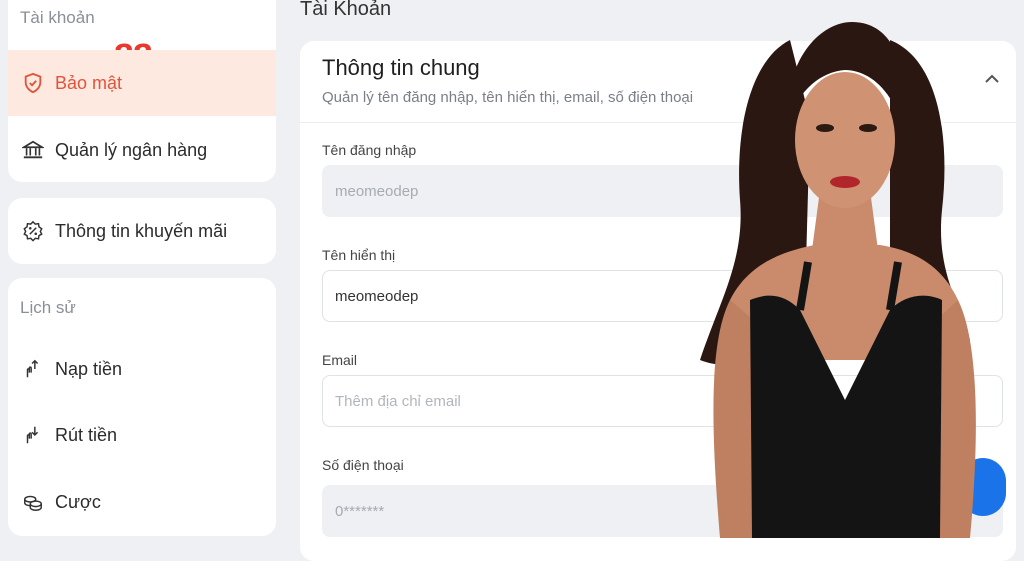 This screenshot has width=1024, height=561. I want to click on sidebar-item-label: Rút tiền, so click(86, 434).